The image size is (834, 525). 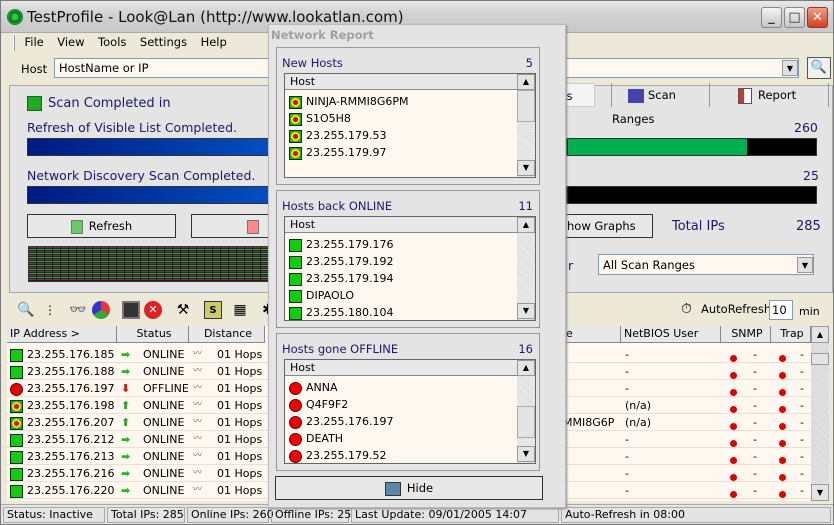 What do you see at coordinates (605, 226) in the screenshot?
I see `show-graphs-button: how Graphs` at bounding box center [605, 226].